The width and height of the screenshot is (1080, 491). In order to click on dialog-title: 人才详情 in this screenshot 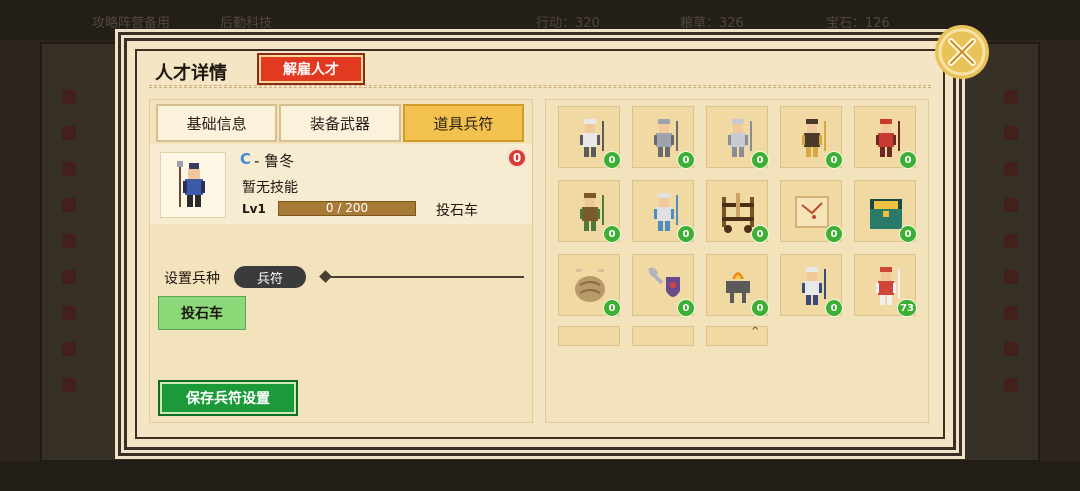, I will do `click(191, 73)`.